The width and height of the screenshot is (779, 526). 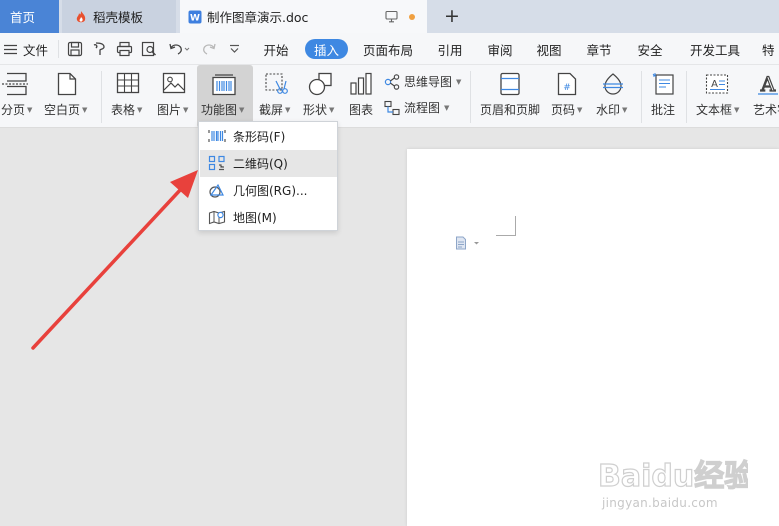 I want to click on flame-icon, so click(x=81, y=17).